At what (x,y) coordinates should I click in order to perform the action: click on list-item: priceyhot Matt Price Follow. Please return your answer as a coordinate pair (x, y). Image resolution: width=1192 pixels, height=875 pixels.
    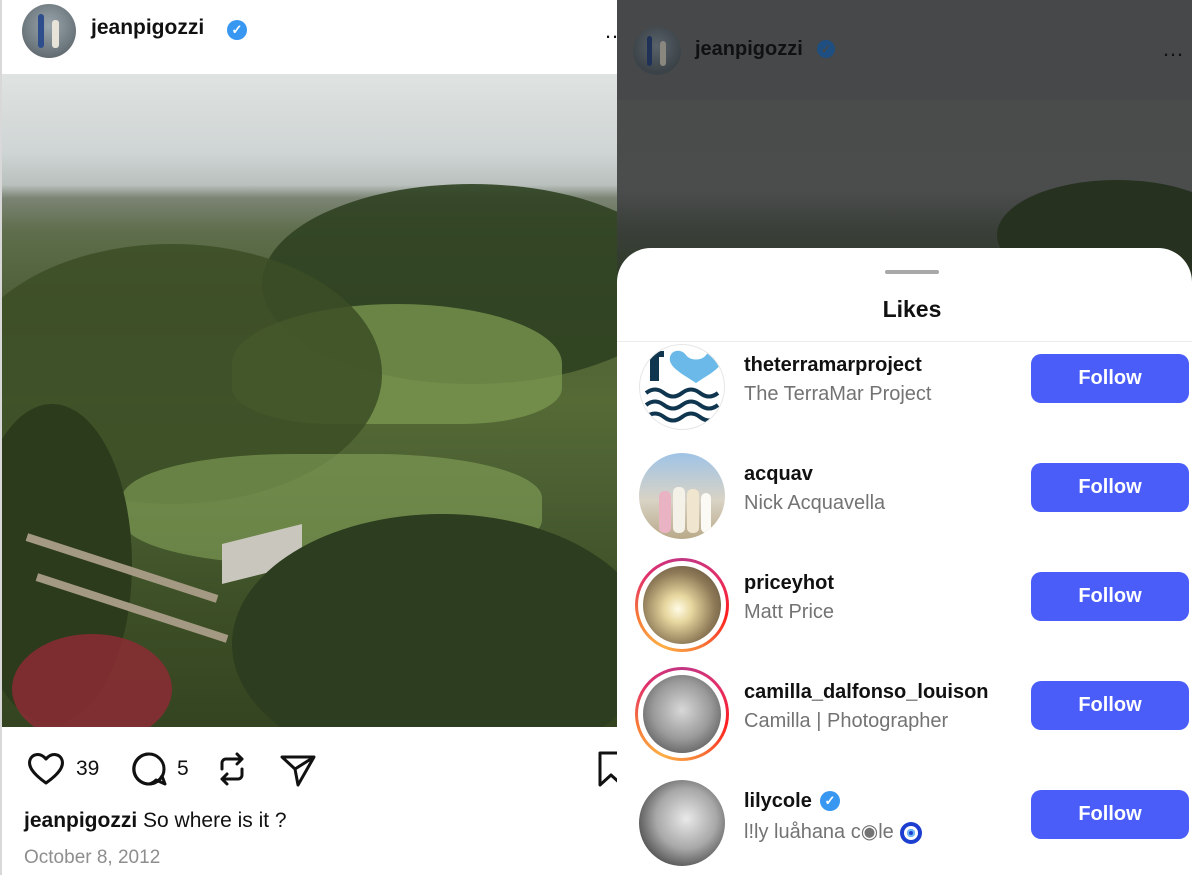
    Looking at the image, I should click on (904, 614).